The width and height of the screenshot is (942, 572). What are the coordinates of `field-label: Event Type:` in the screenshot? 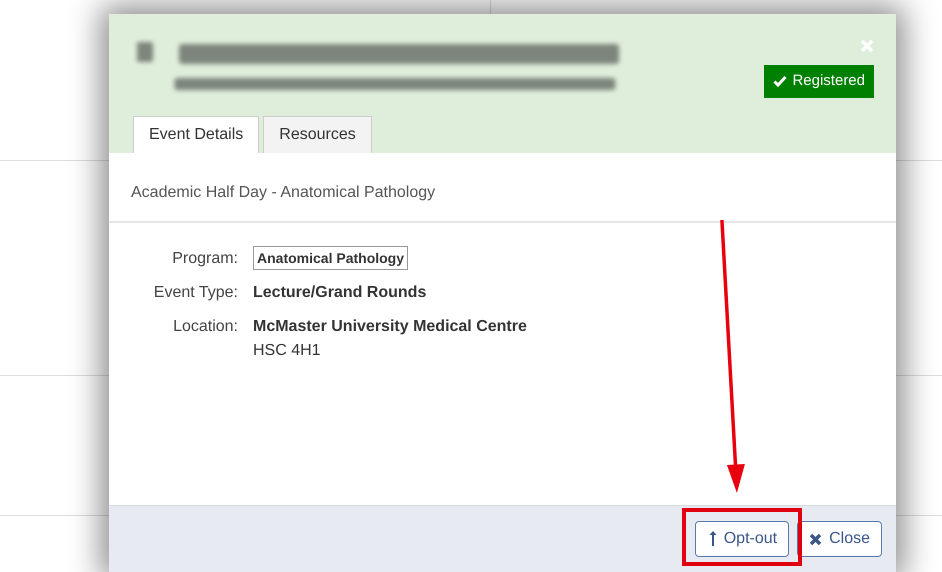 It's located at (195, 293).